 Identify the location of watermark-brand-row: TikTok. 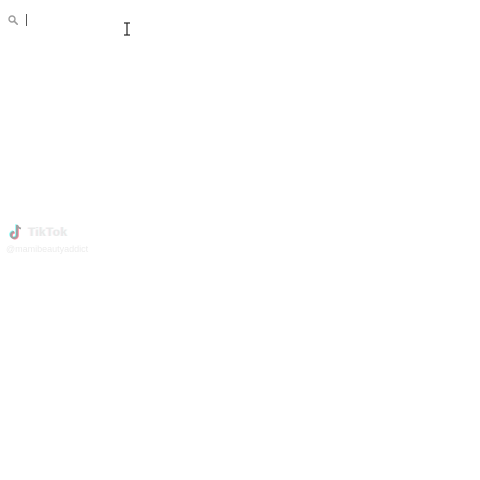
(68, 232).